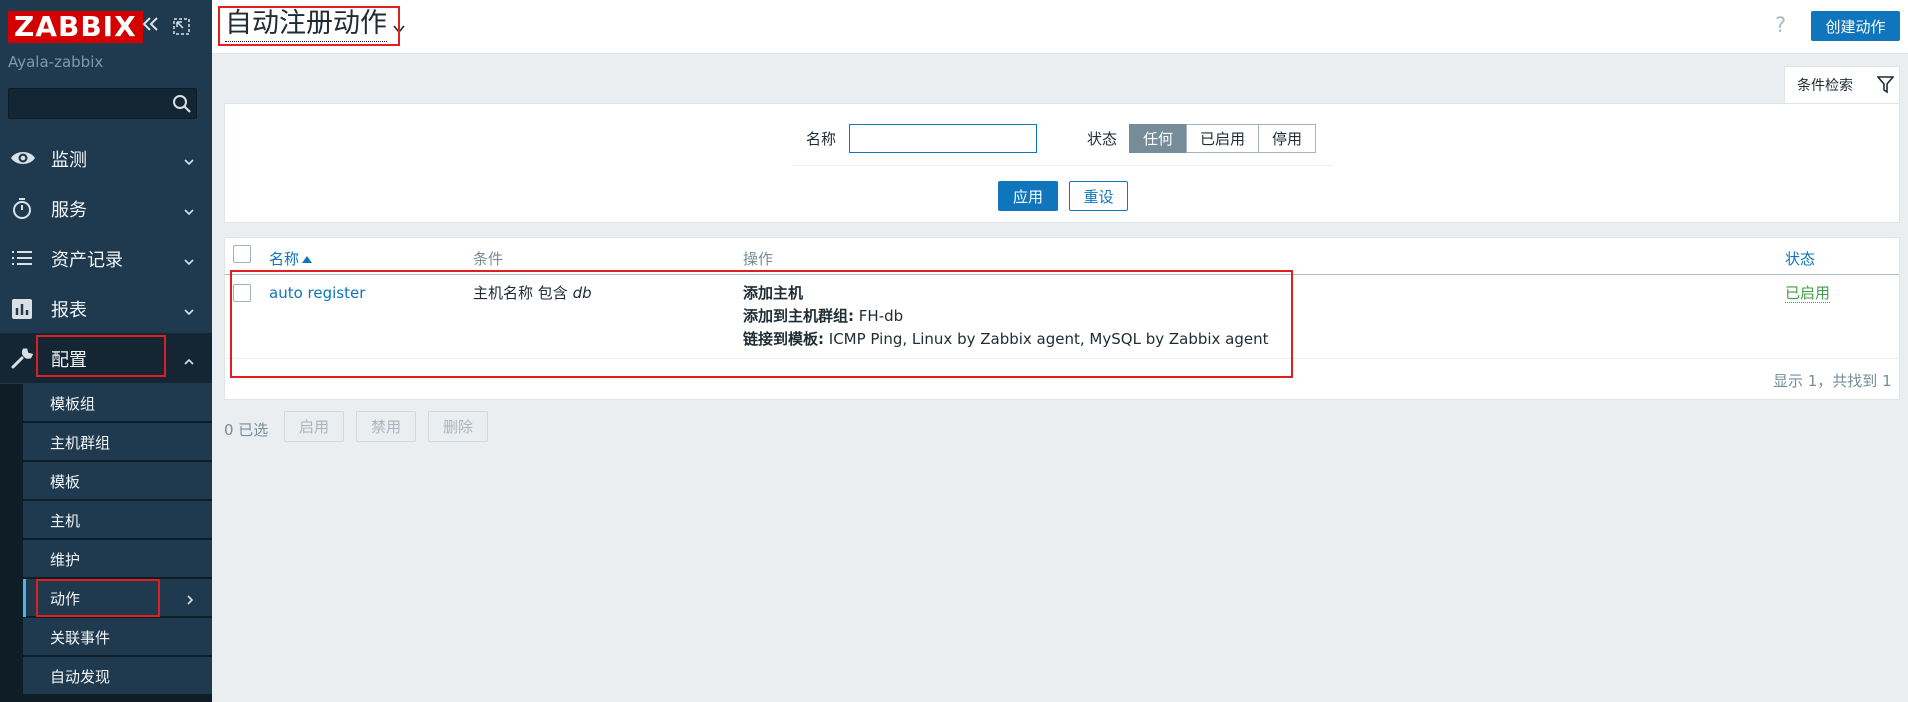  Describe the element at coordinates (773, 293) in the screenshot. I see `operation-label: 添加主机` at that location.